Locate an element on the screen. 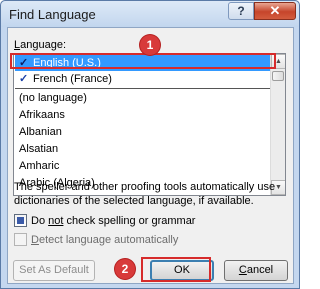 The height and width of the screenshot is (289, 320). language-label: Language: is located at coordinates (40, 45).